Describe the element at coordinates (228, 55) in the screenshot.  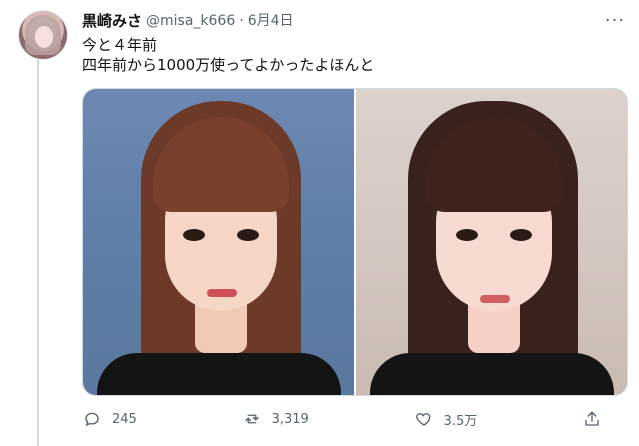
I see `tweet-text: 今と４年前 四年前から1000万使ってよかったよほんと` at that location.